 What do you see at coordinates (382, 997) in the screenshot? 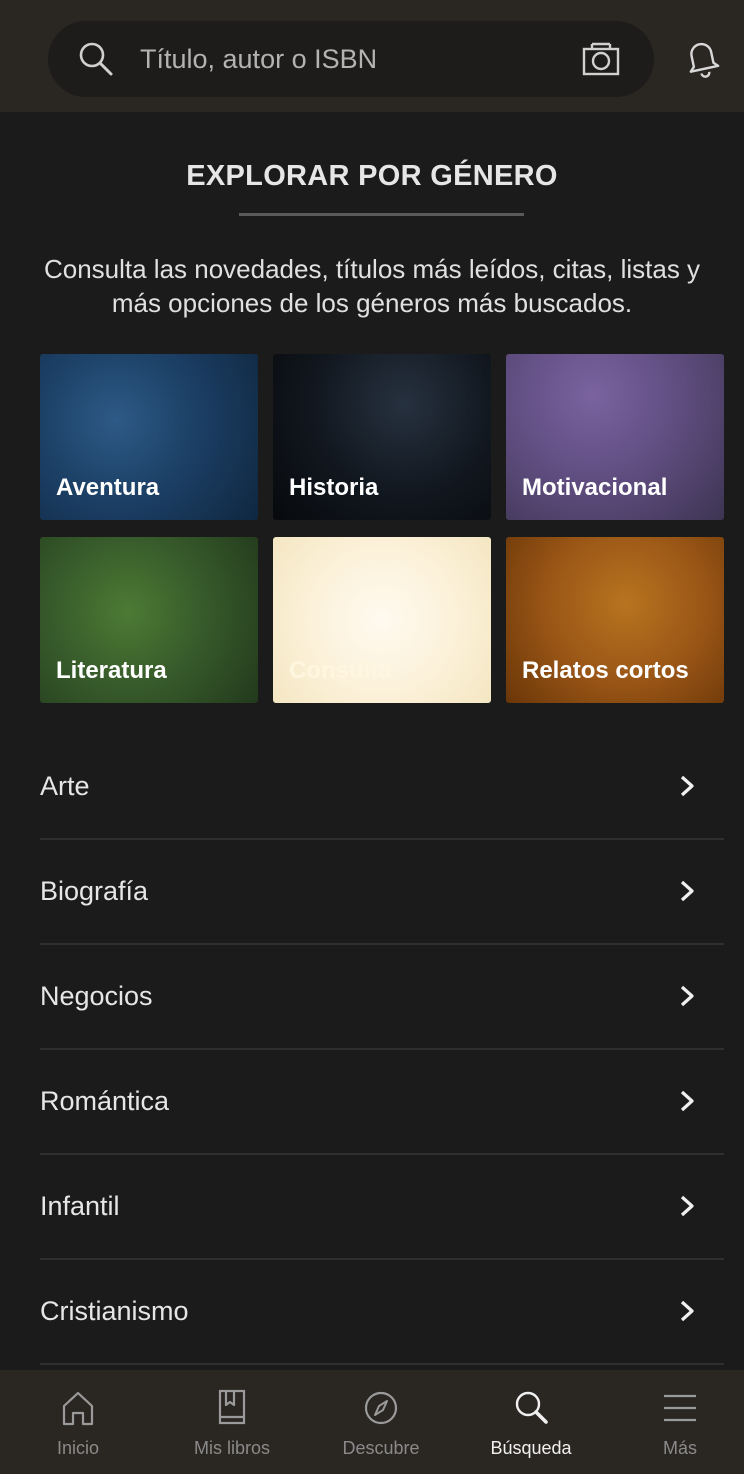
I see `genre-row-negocios: Negocios` at bounding box center [382, 997].